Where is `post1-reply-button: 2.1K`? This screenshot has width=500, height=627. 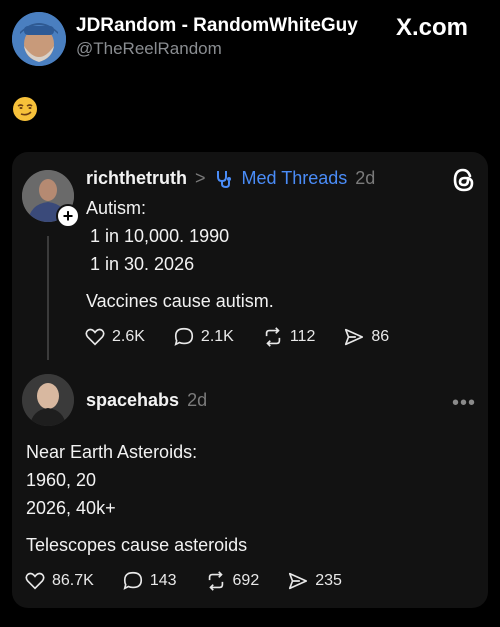 post1-reply-button: 2.1K is located at coordinates (203, 337).